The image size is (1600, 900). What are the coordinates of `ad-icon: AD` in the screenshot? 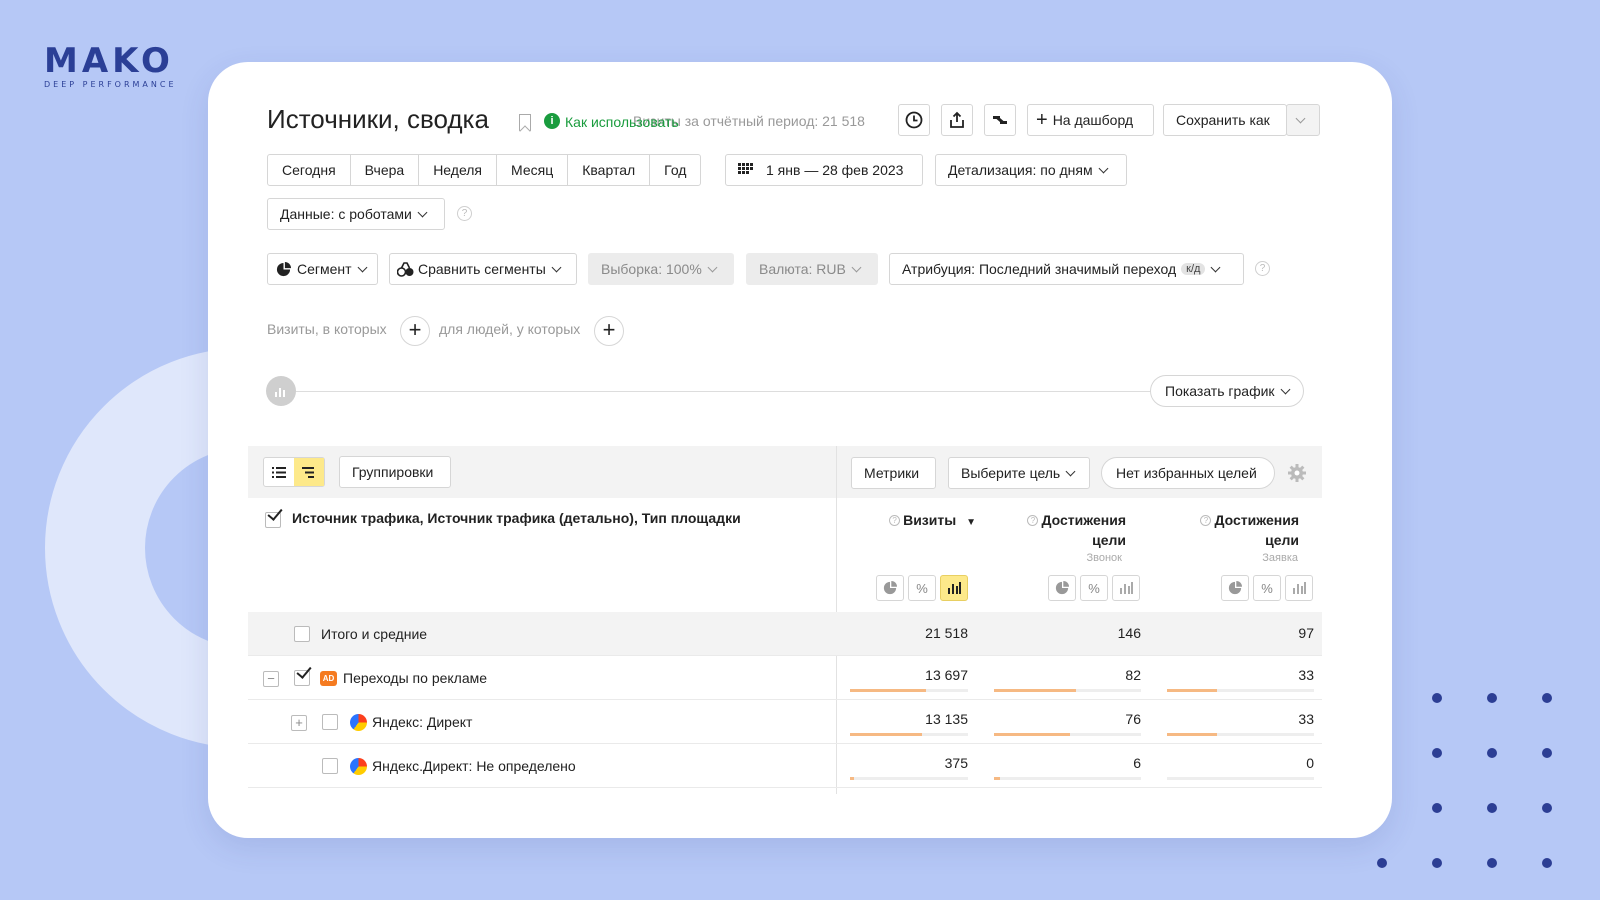 It's located at (328, 678).